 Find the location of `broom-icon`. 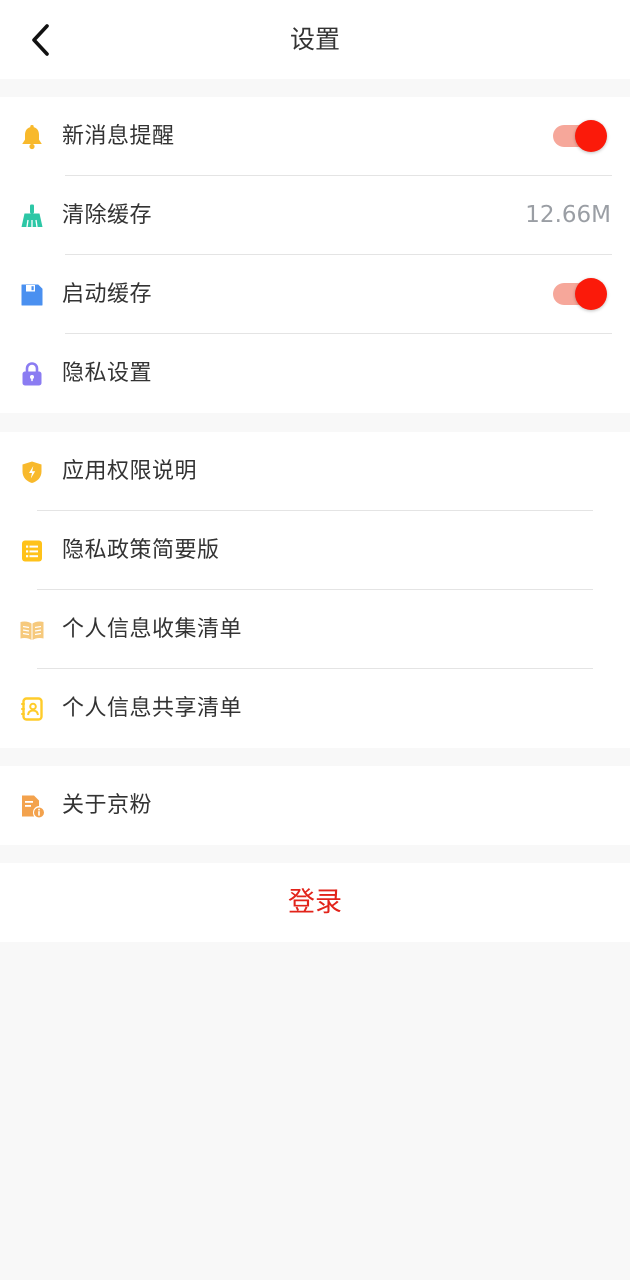

broom-icon is located at coordinates (32, 216).